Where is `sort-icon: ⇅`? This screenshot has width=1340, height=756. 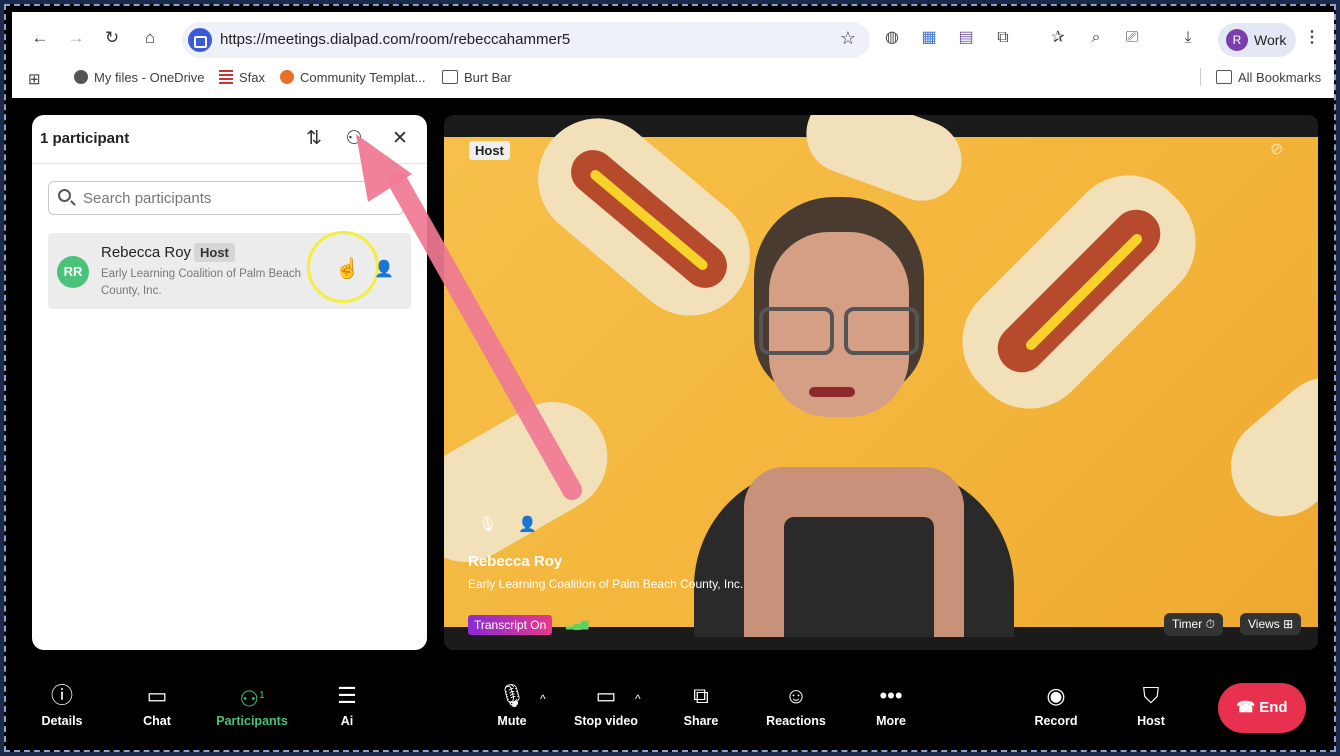
sort-icon: ⇅ is located at coordinates (314, 138).